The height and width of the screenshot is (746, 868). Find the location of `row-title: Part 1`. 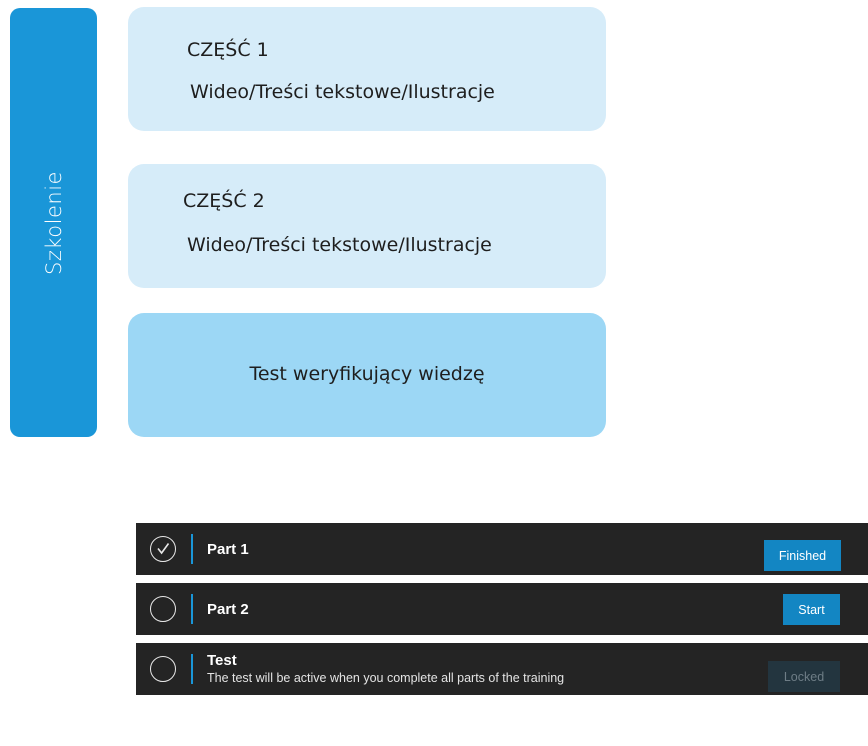

row-title: Part 1 is located at coordinates (228, 549).